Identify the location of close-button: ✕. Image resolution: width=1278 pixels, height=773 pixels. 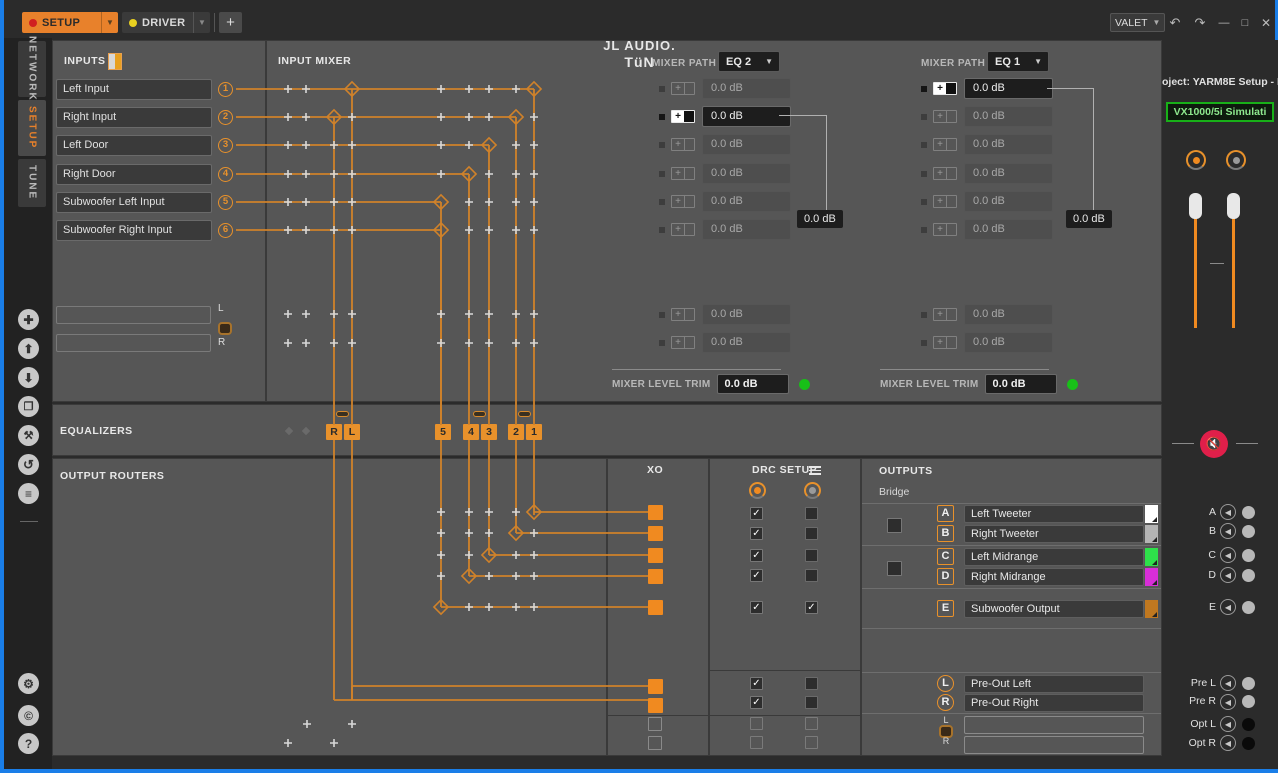
(1266, 23).